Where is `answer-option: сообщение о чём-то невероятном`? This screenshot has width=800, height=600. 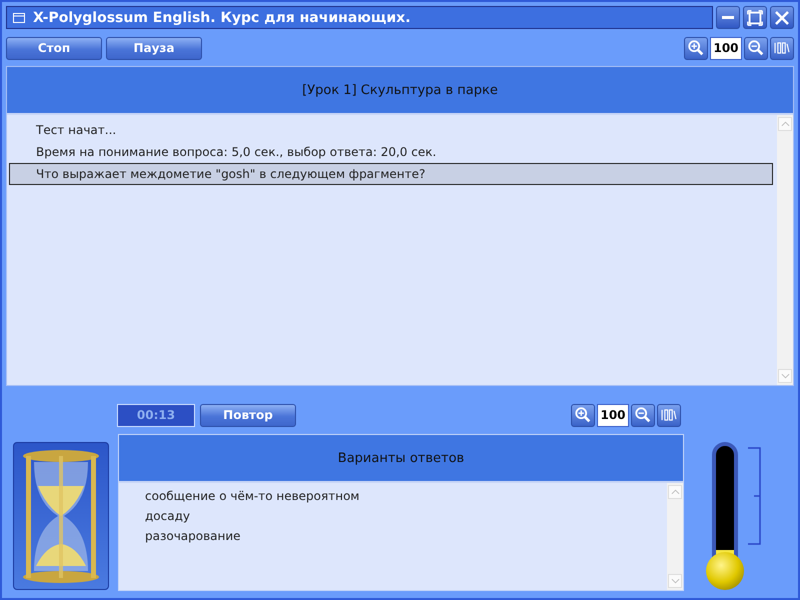 answer-option: сообщение о чём-то невероятном is located at coordinates (406, 496).